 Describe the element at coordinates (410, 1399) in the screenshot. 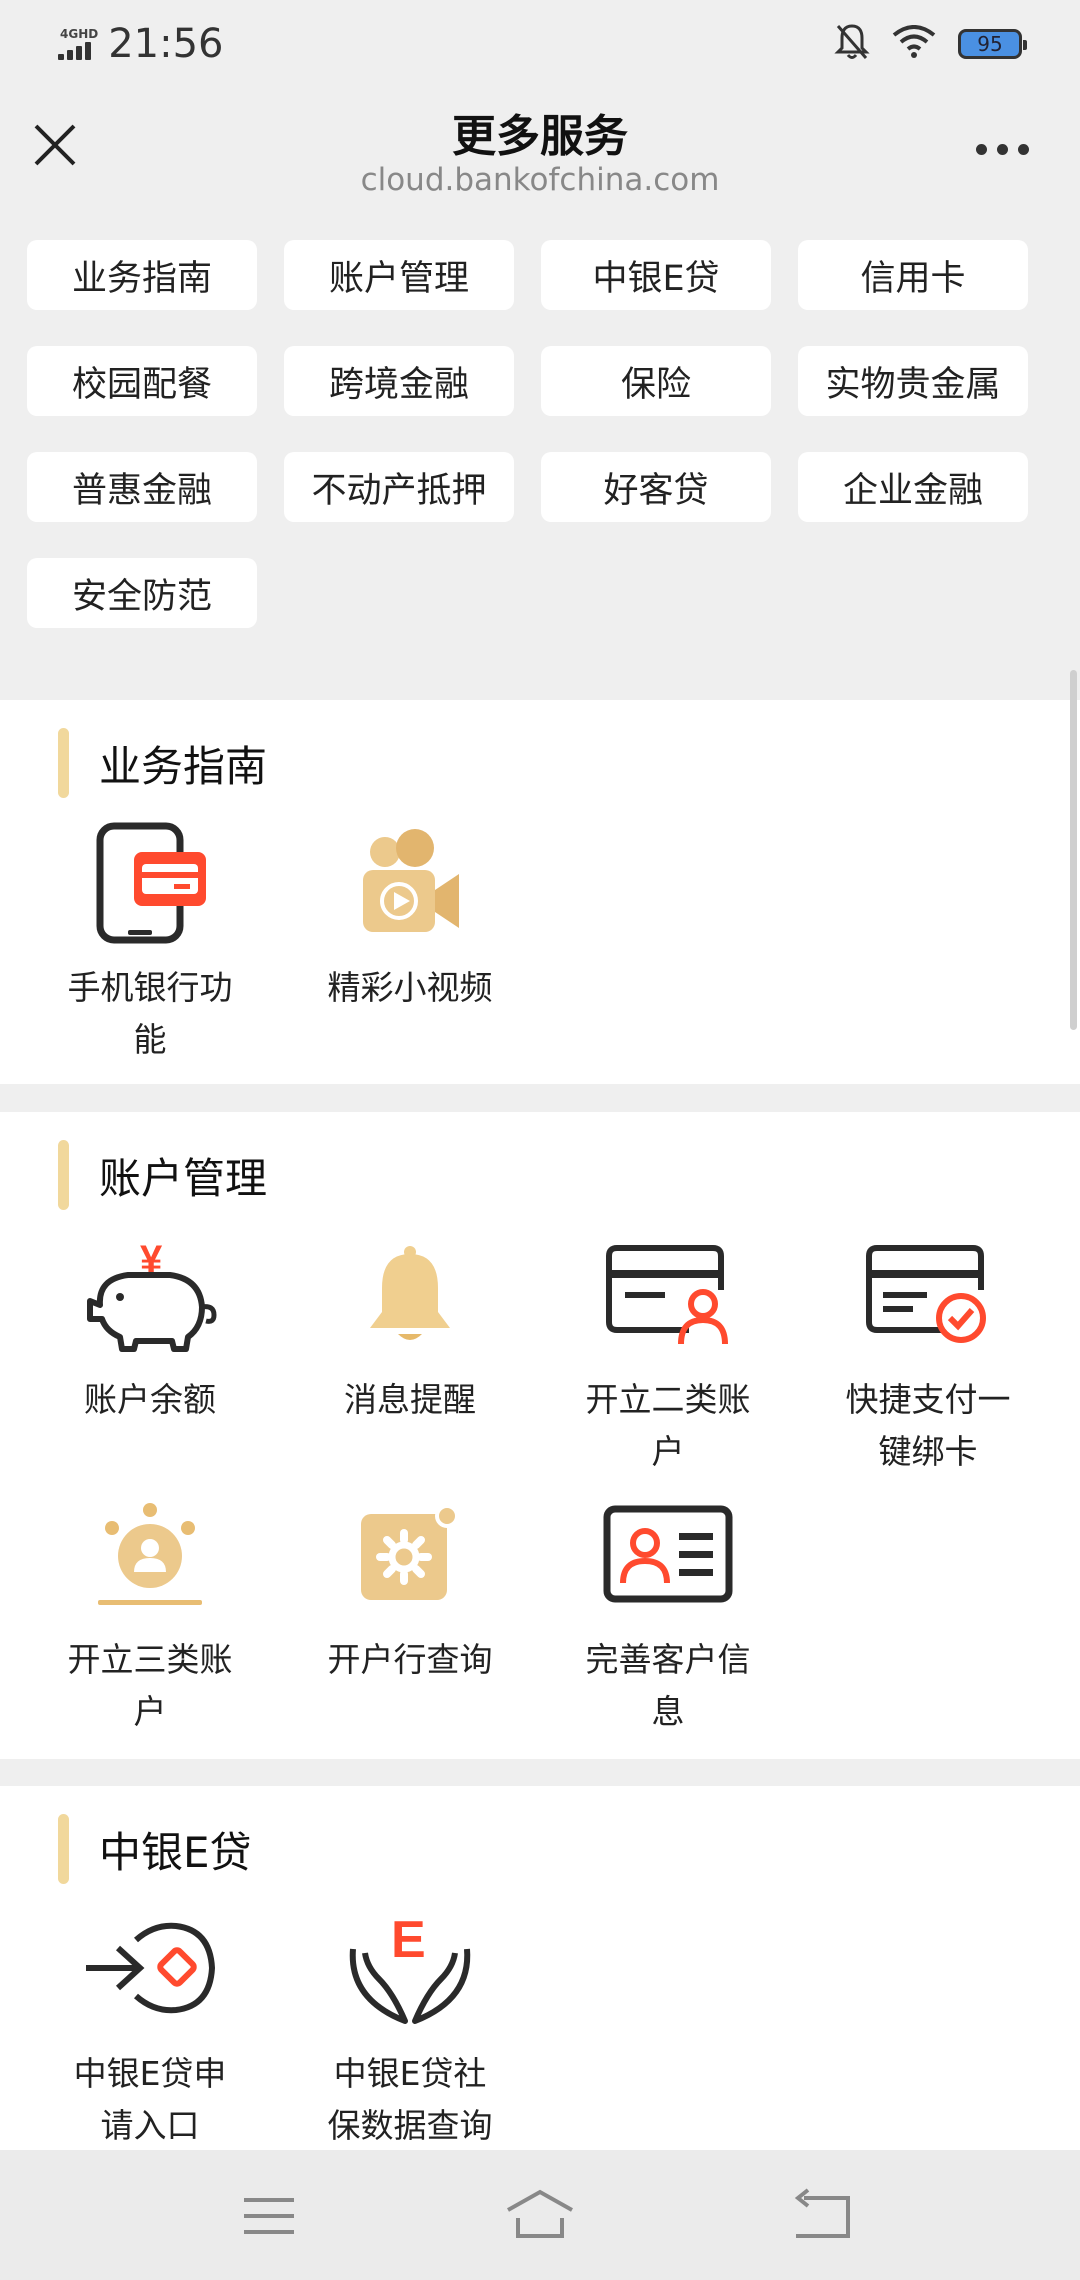

I see `service-label: 消息提醒` at that location.